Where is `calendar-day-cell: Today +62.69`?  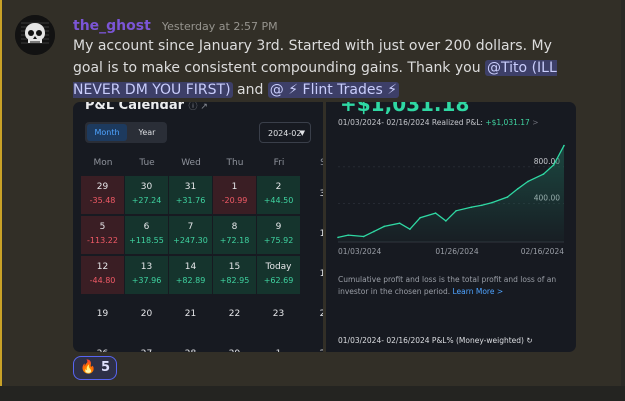
calendar-day-cell: Today +62.69 is located at coordinates (278, 275).